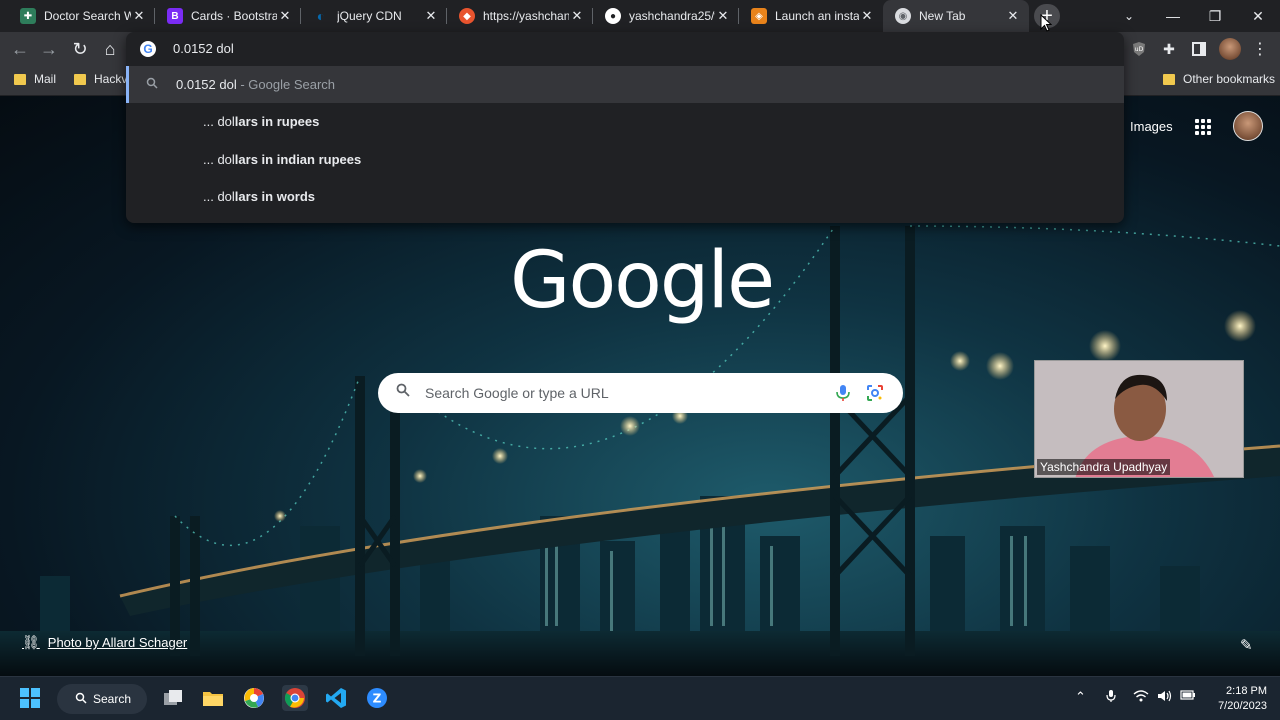  I want to click on tab-title: https://yashchan, so click(526, 16).